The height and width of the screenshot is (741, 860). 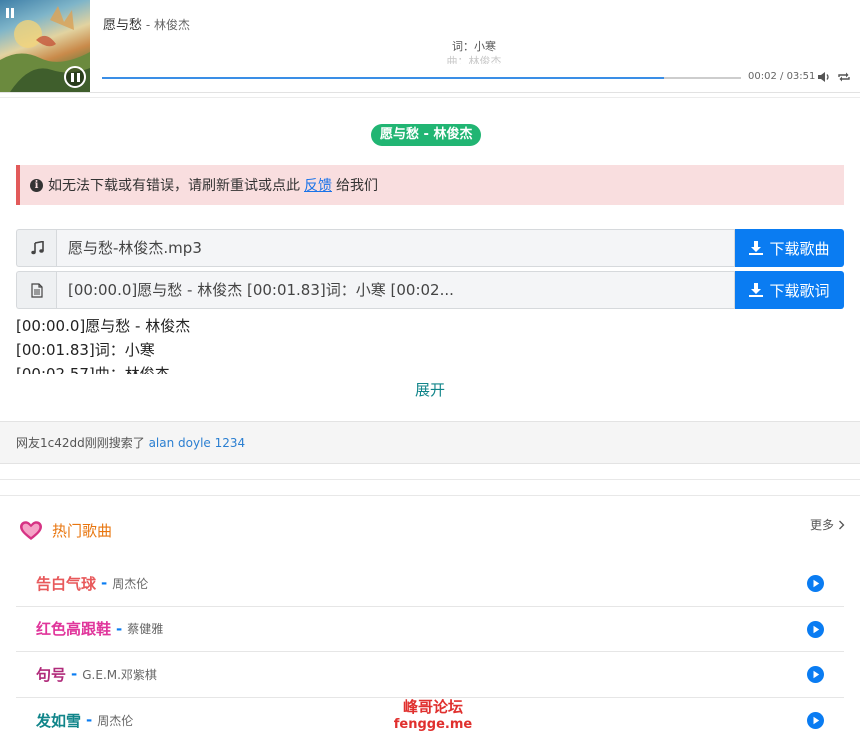 What do you see at coordinates (430, 97) in the screenshot?
I see `player-divider` at bounding box center [430, 97].